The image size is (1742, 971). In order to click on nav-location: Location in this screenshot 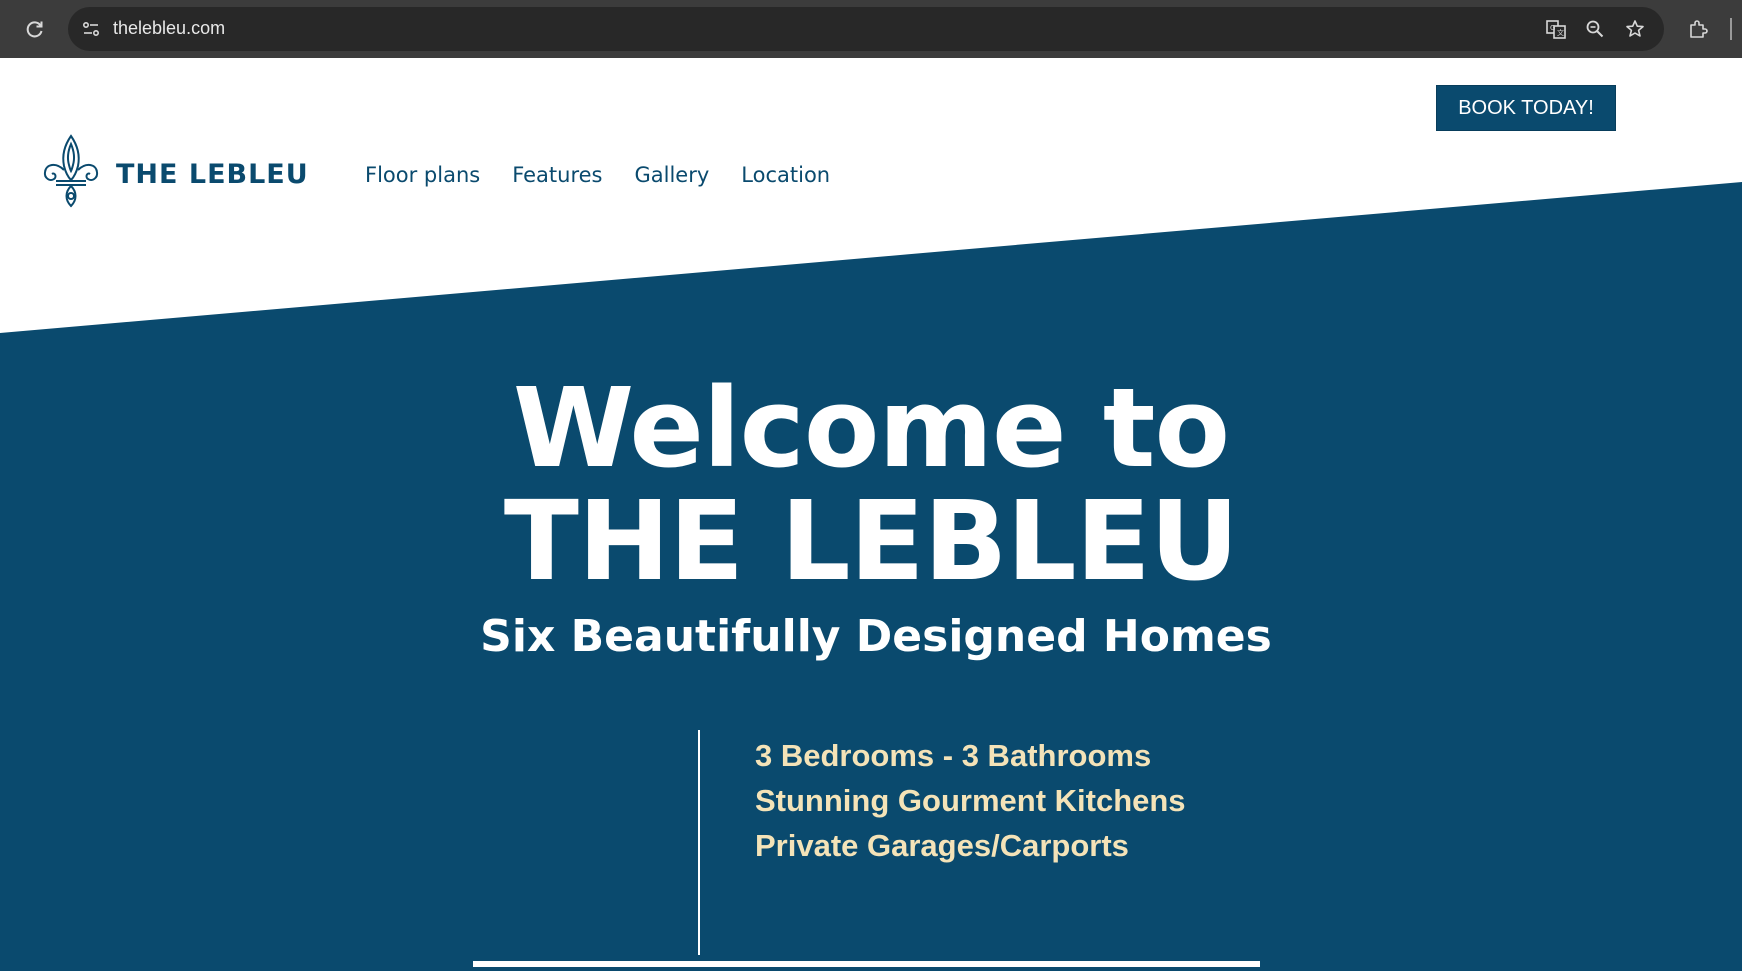, I will do `click(785, 175)`.